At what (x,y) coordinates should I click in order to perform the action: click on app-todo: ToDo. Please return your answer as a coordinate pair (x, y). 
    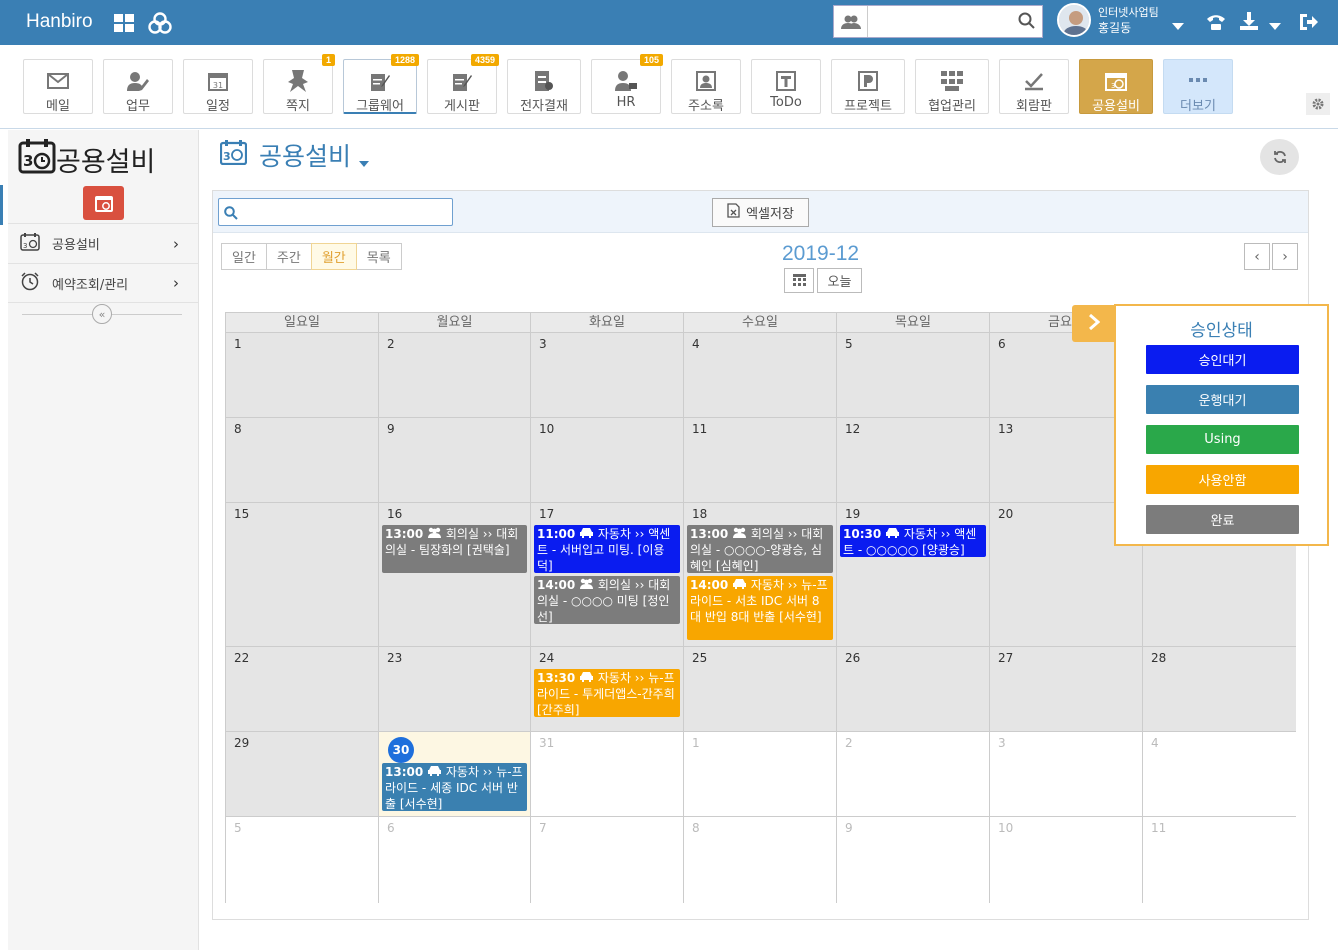
    Looking at the image, I should click on (786, 86).